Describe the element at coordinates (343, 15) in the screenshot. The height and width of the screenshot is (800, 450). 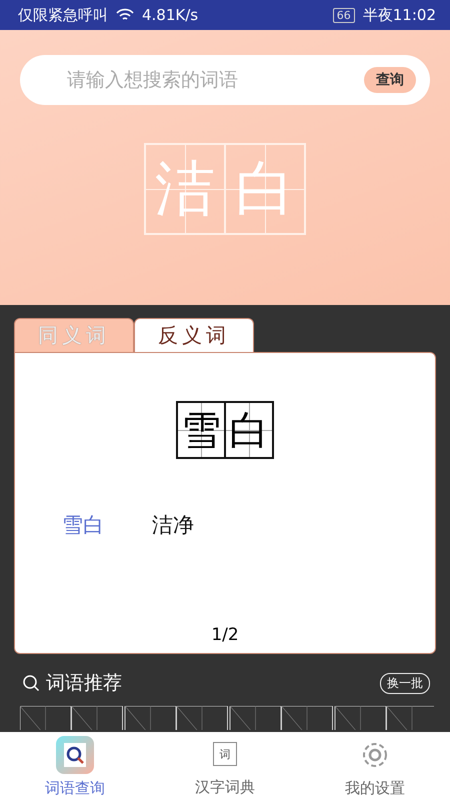
I see `battery-level: 66` at that location.